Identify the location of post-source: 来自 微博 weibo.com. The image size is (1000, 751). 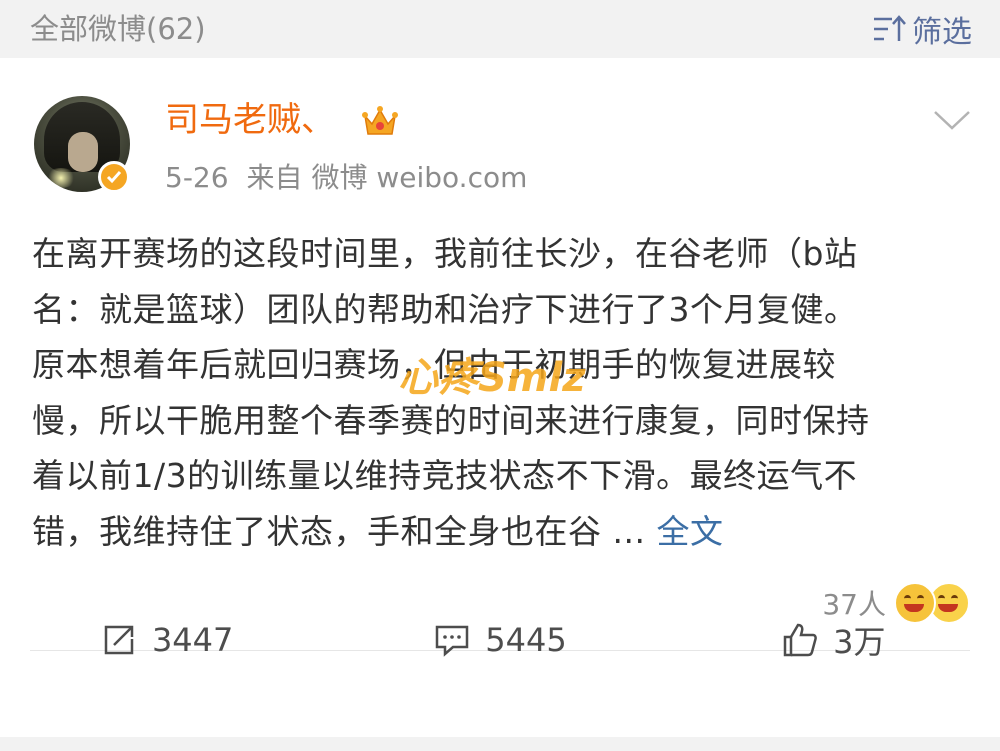
(387, 177).